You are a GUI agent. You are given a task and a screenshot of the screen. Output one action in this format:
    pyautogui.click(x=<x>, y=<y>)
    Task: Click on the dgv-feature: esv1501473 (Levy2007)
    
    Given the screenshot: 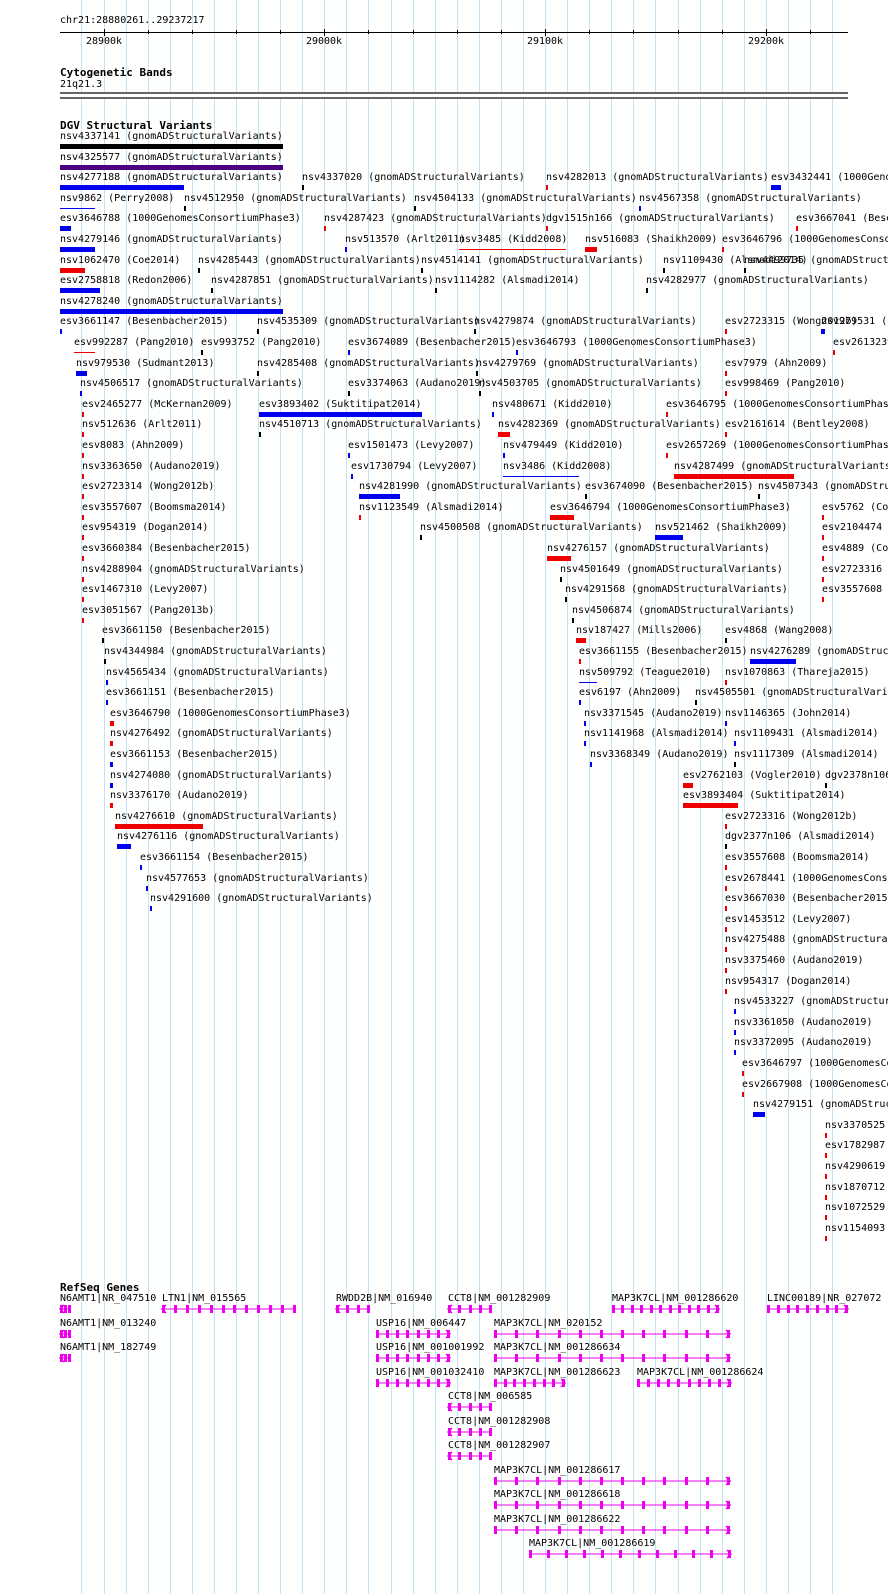 What is the action you would take?
    pyautogui.click(x=411, y=450)
    